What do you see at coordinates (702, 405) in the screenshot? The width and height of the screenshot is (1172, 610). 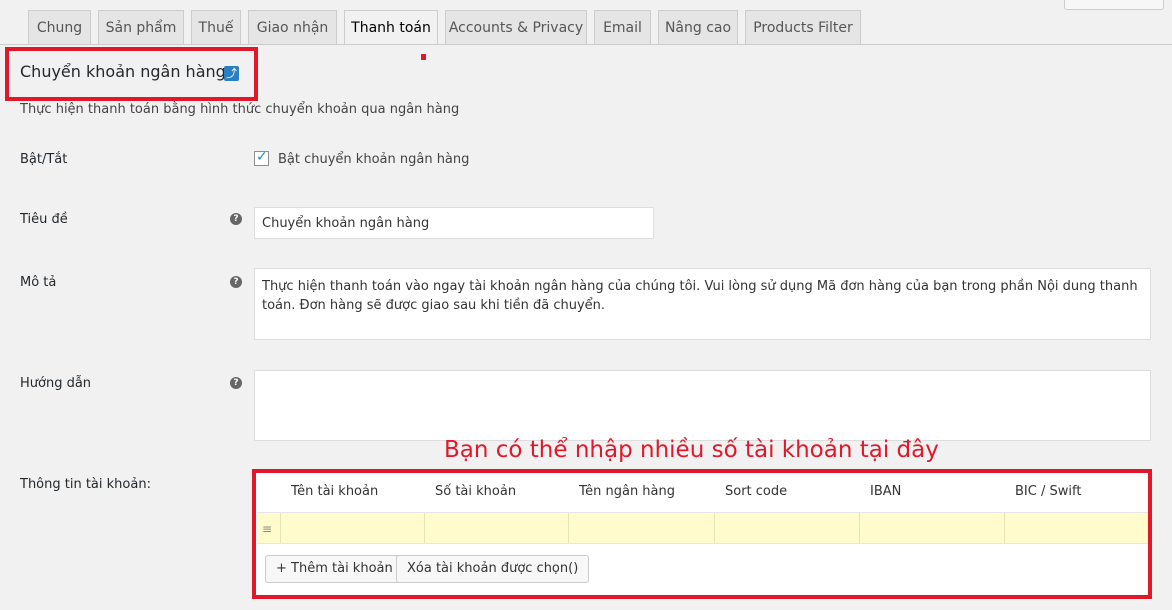 I see `instructions-textarea` at bounding box center [702, 405].